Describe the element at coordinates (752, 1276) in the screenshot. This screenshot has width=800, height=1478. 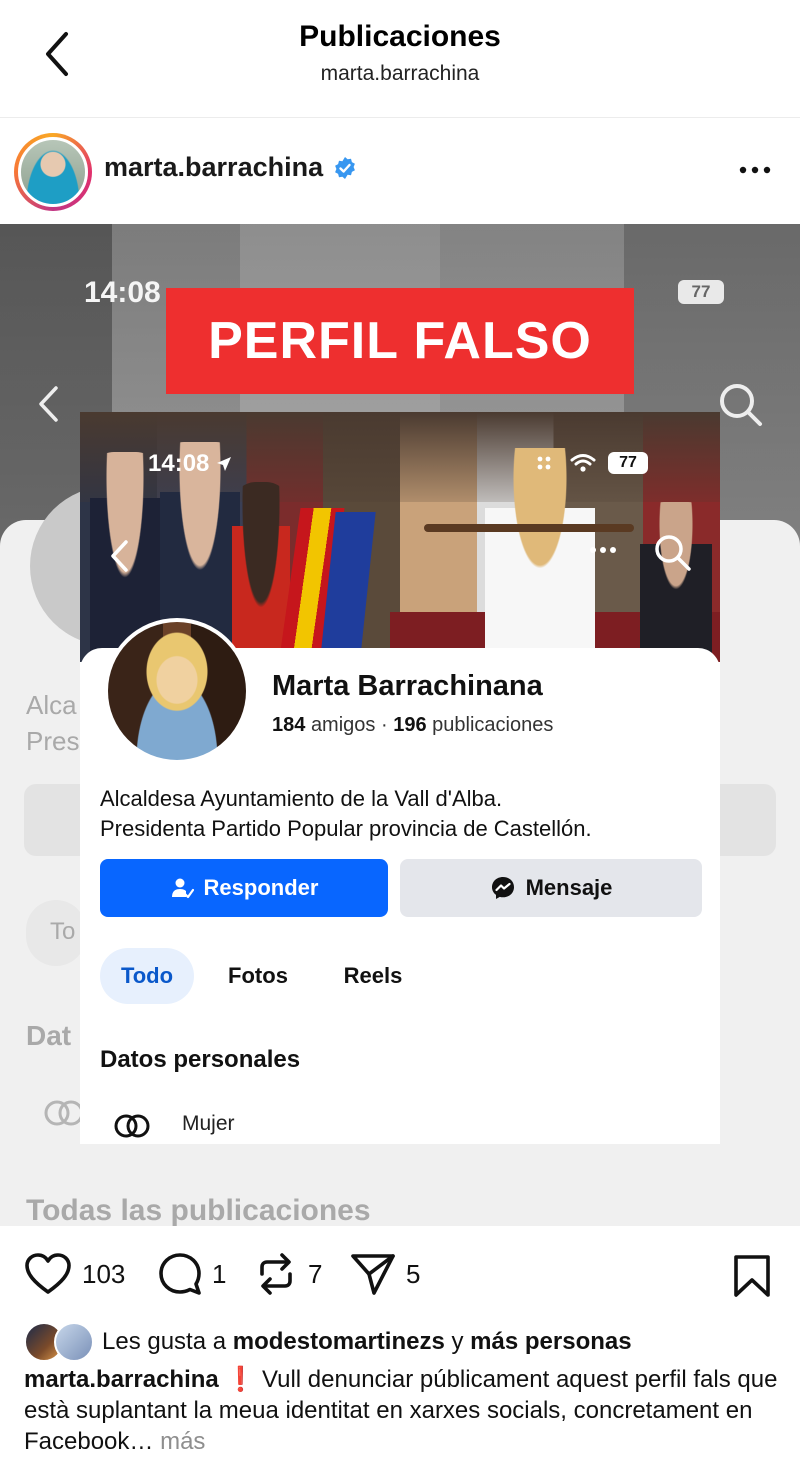
I see `bookmark-icon` at that location.